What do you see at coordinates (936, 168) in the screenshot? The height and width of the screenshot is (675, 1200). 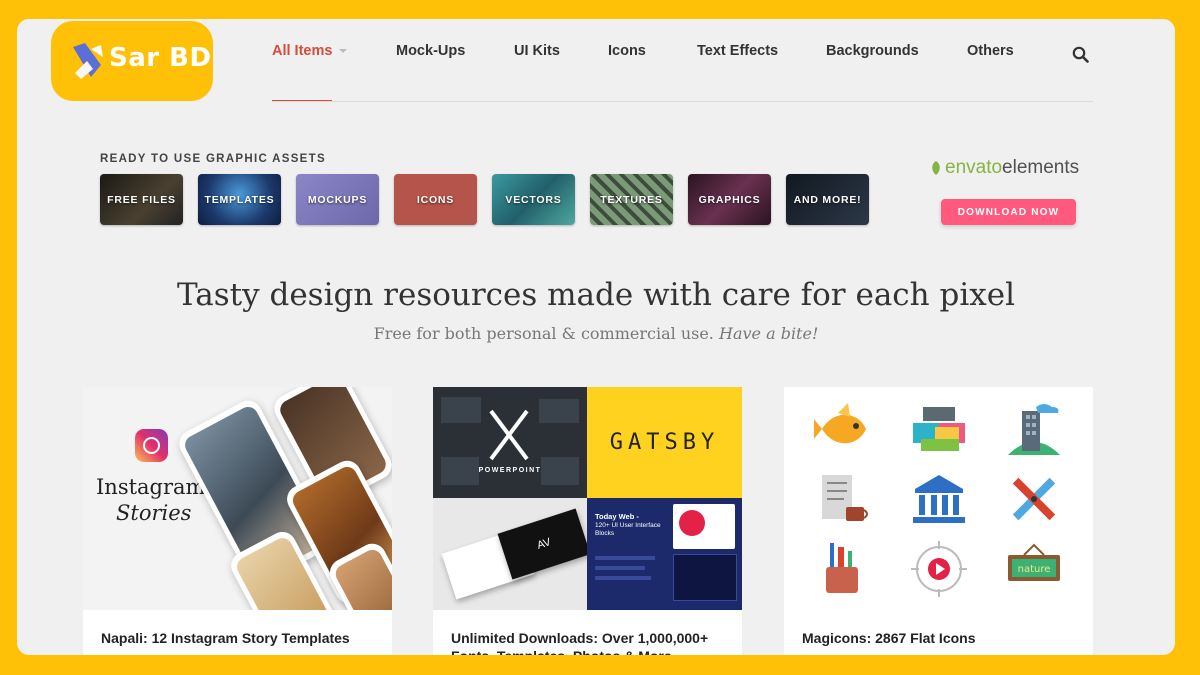 I see `leaf-icon` at bounding box center [936, 168].